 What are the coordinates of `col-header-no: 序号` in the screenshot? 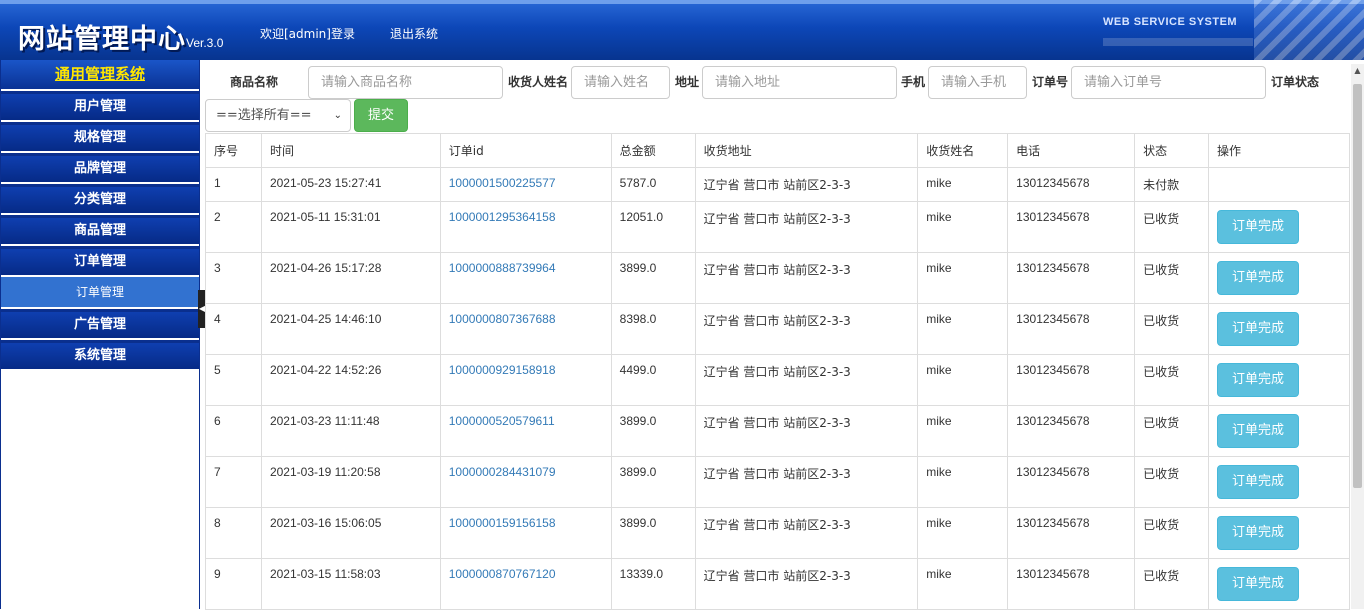 It's located at (233, 150).